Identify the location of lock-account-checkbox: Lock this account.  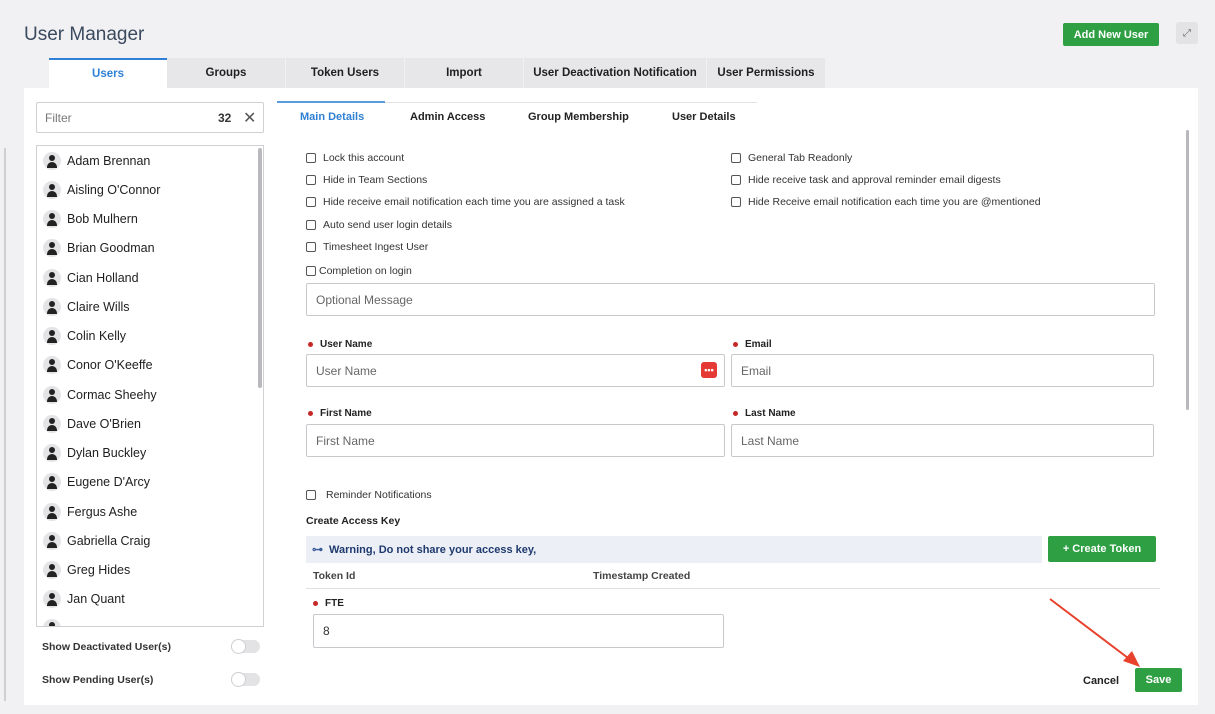
(355, 158).